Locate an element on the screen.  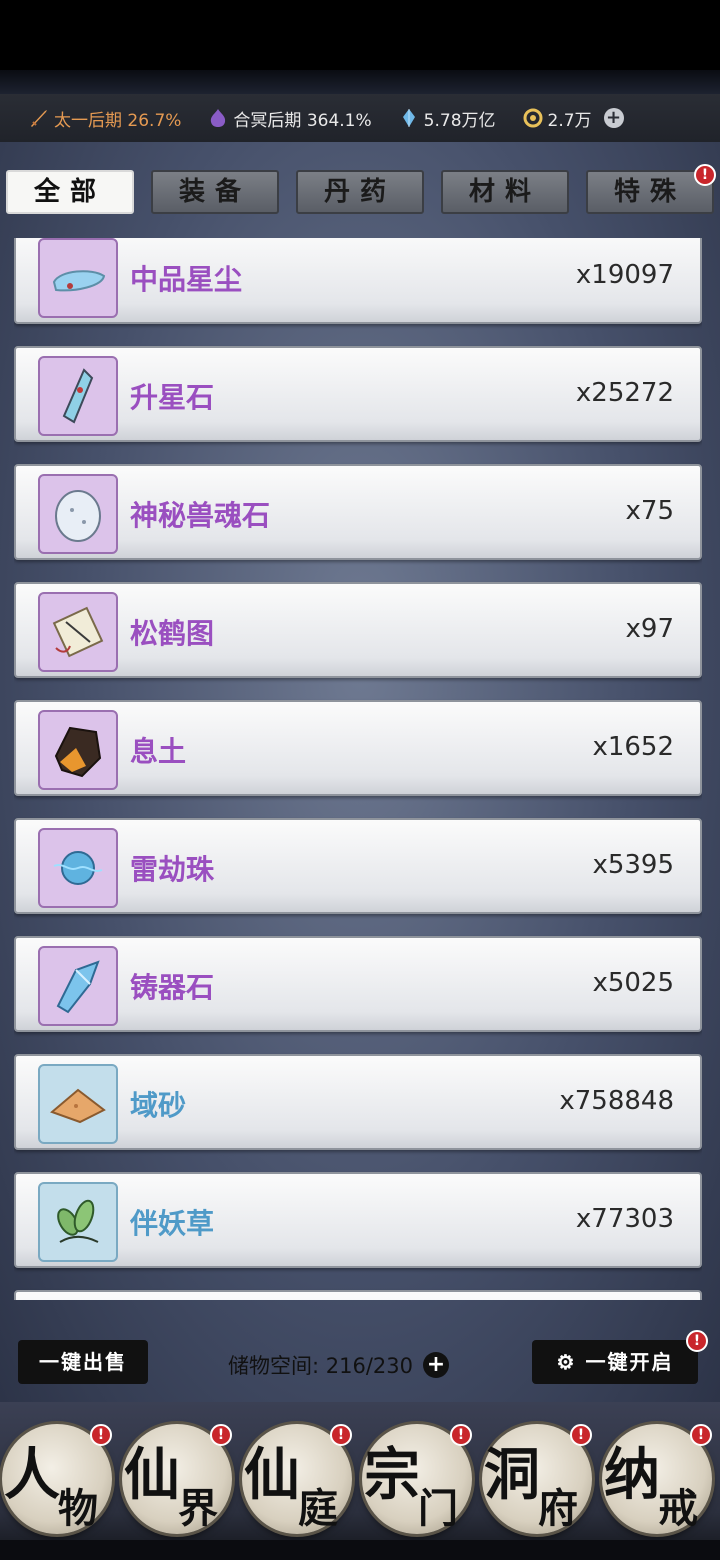
crystal-icon is located at coordinates (78, 987).